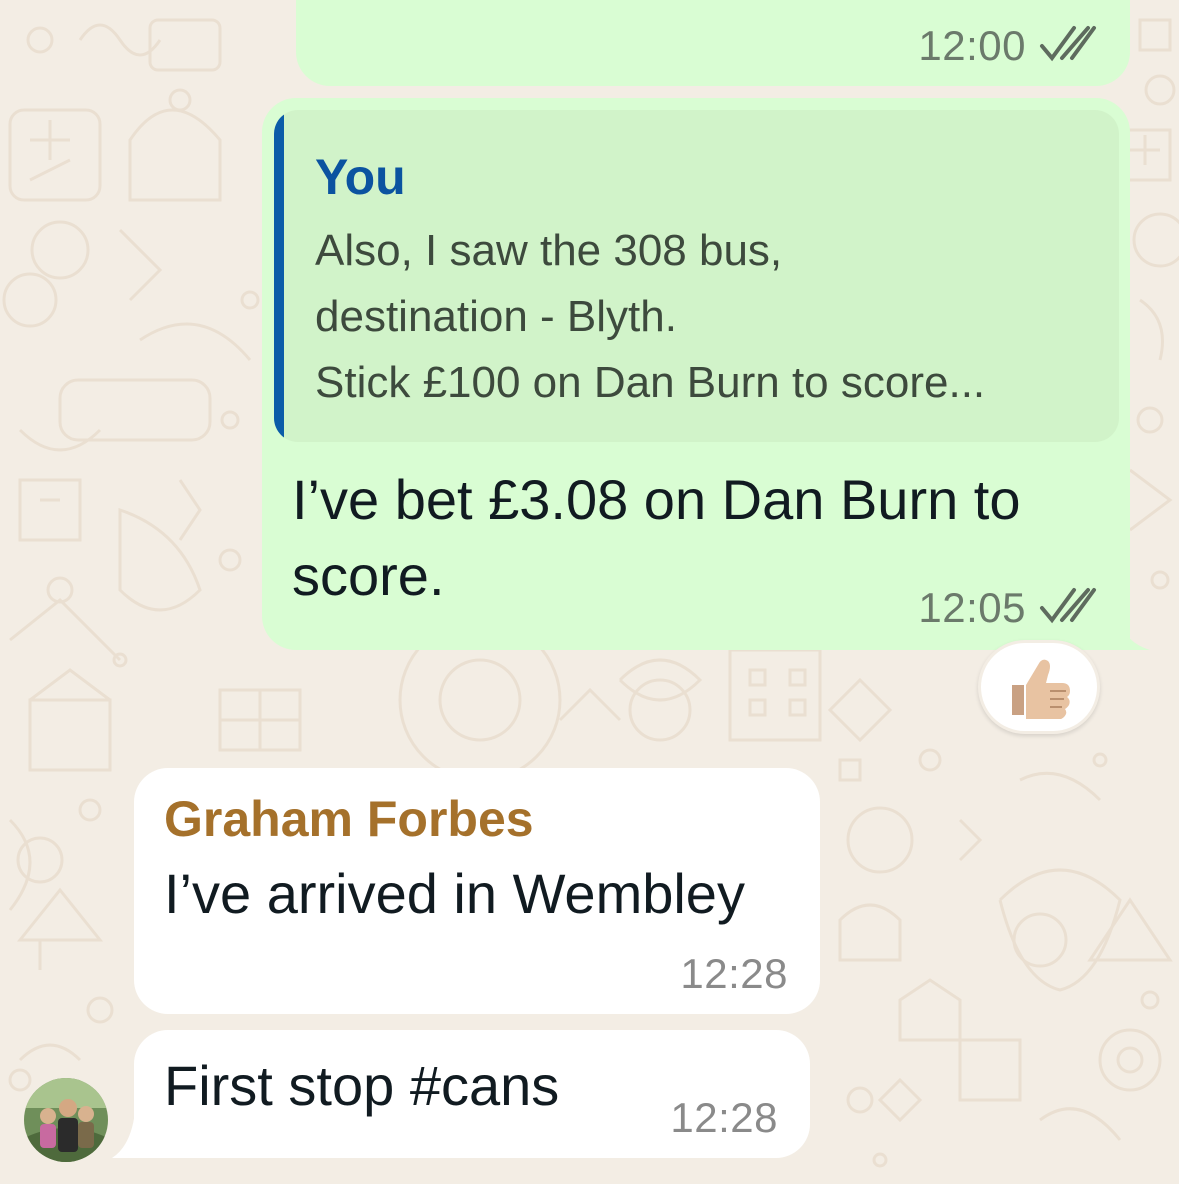  Describe the element at coordinates (454, 893) in the screenshot. I see `message-text: I’ve arrived in Wembley` at that location.